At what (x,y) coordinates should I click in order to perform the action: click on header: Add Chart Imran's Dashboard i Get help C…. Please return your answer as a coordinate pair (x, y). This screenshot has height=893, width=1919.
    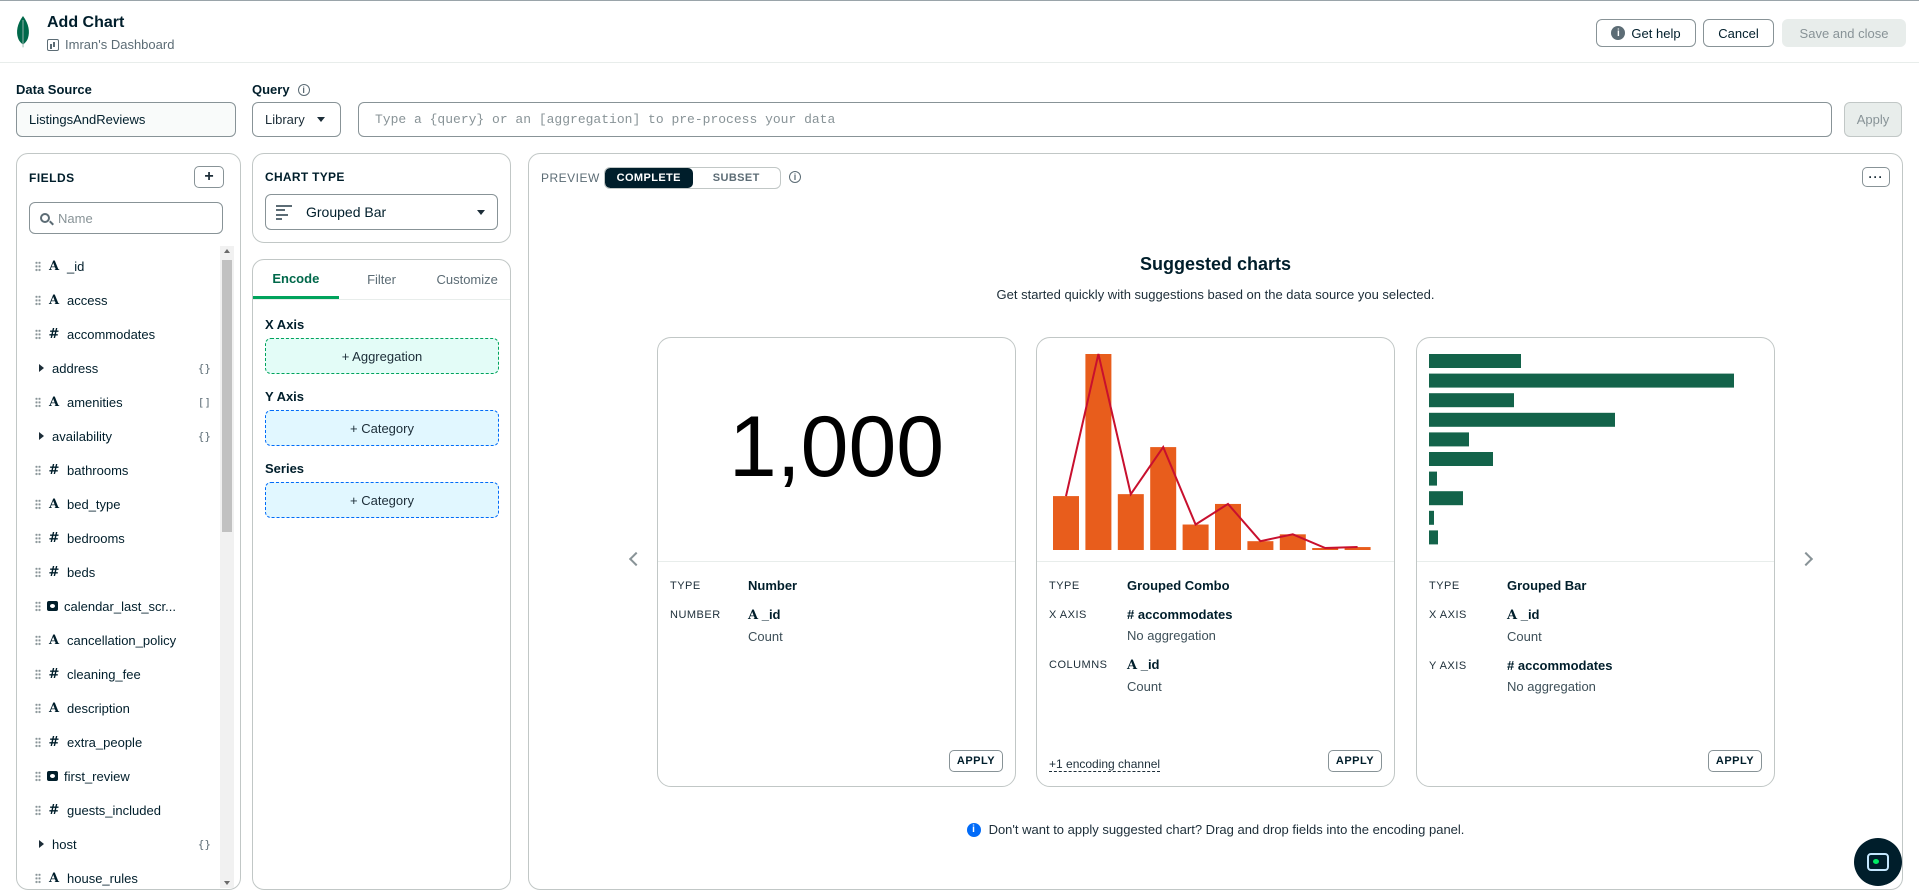
    Looking at the image, I should click on (959, 32).